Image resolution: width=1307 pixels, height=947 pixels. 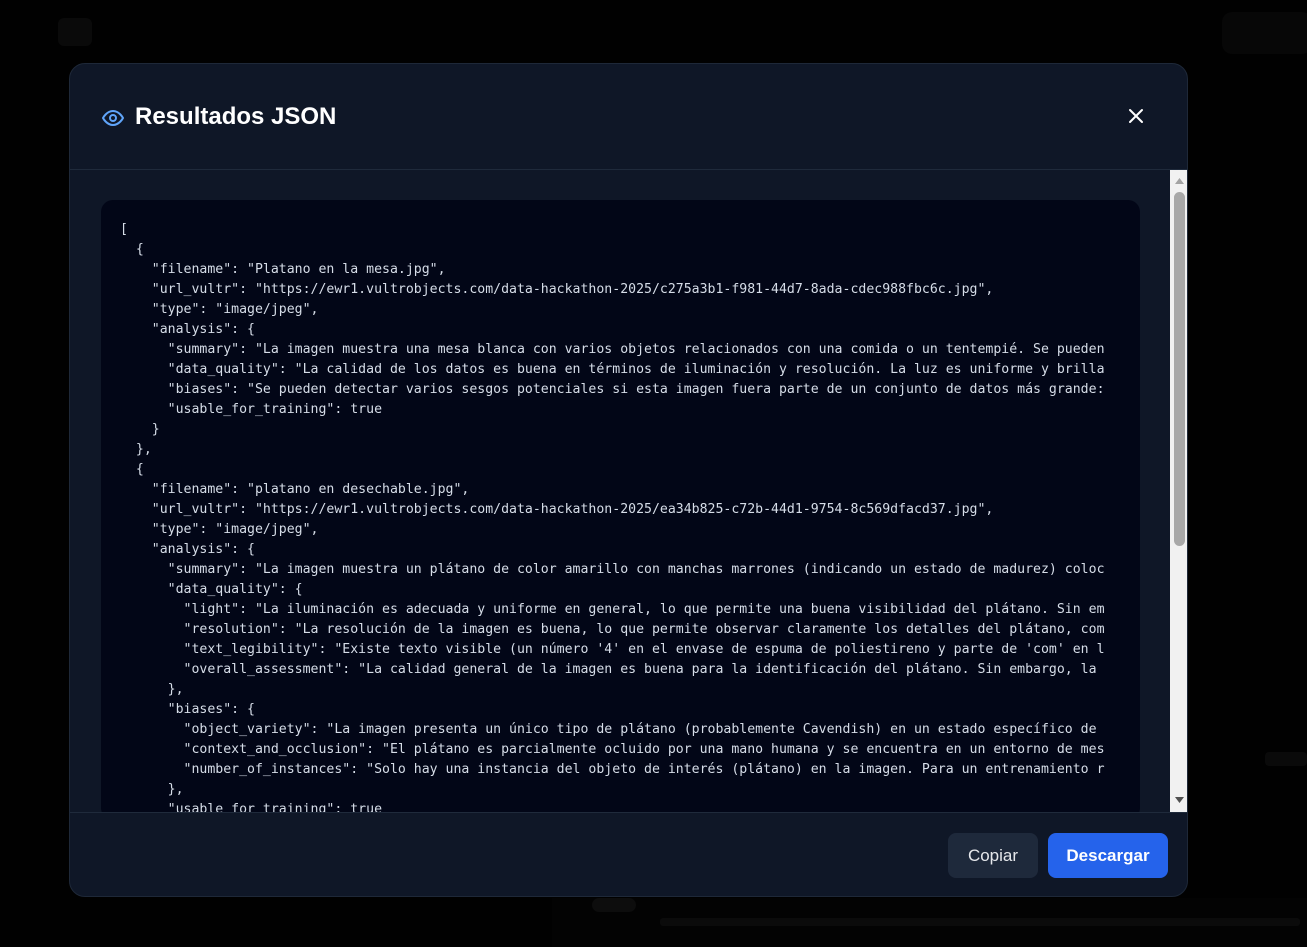 What do you see at coordinates (1179, 369) in the screenshot?
I see `scrollbar-thumb` at bounding box center [1179, 369].